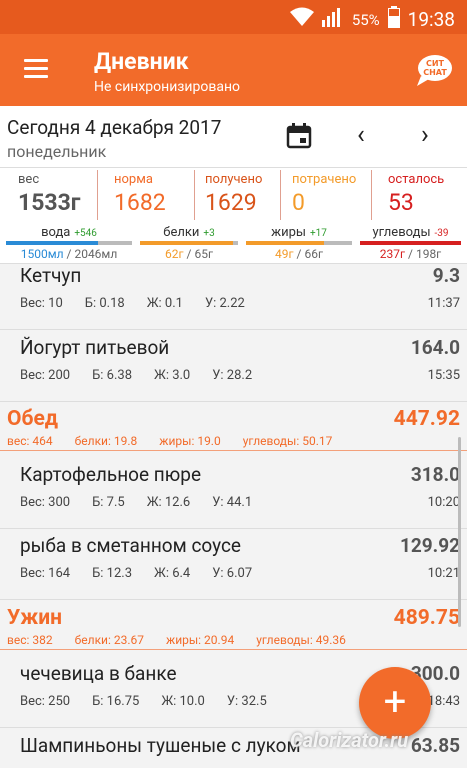  I want to click on macro-fat: жиры +17 49г / 66г, so click(299, 243).